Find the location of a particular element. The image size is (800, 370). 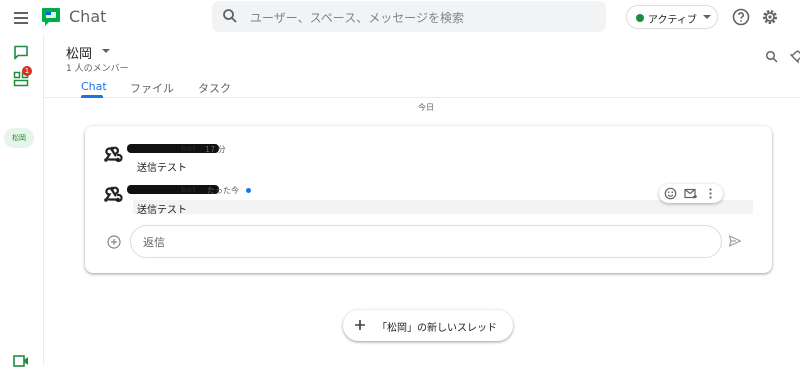

plus-icon is located at coordinates (360, 325).